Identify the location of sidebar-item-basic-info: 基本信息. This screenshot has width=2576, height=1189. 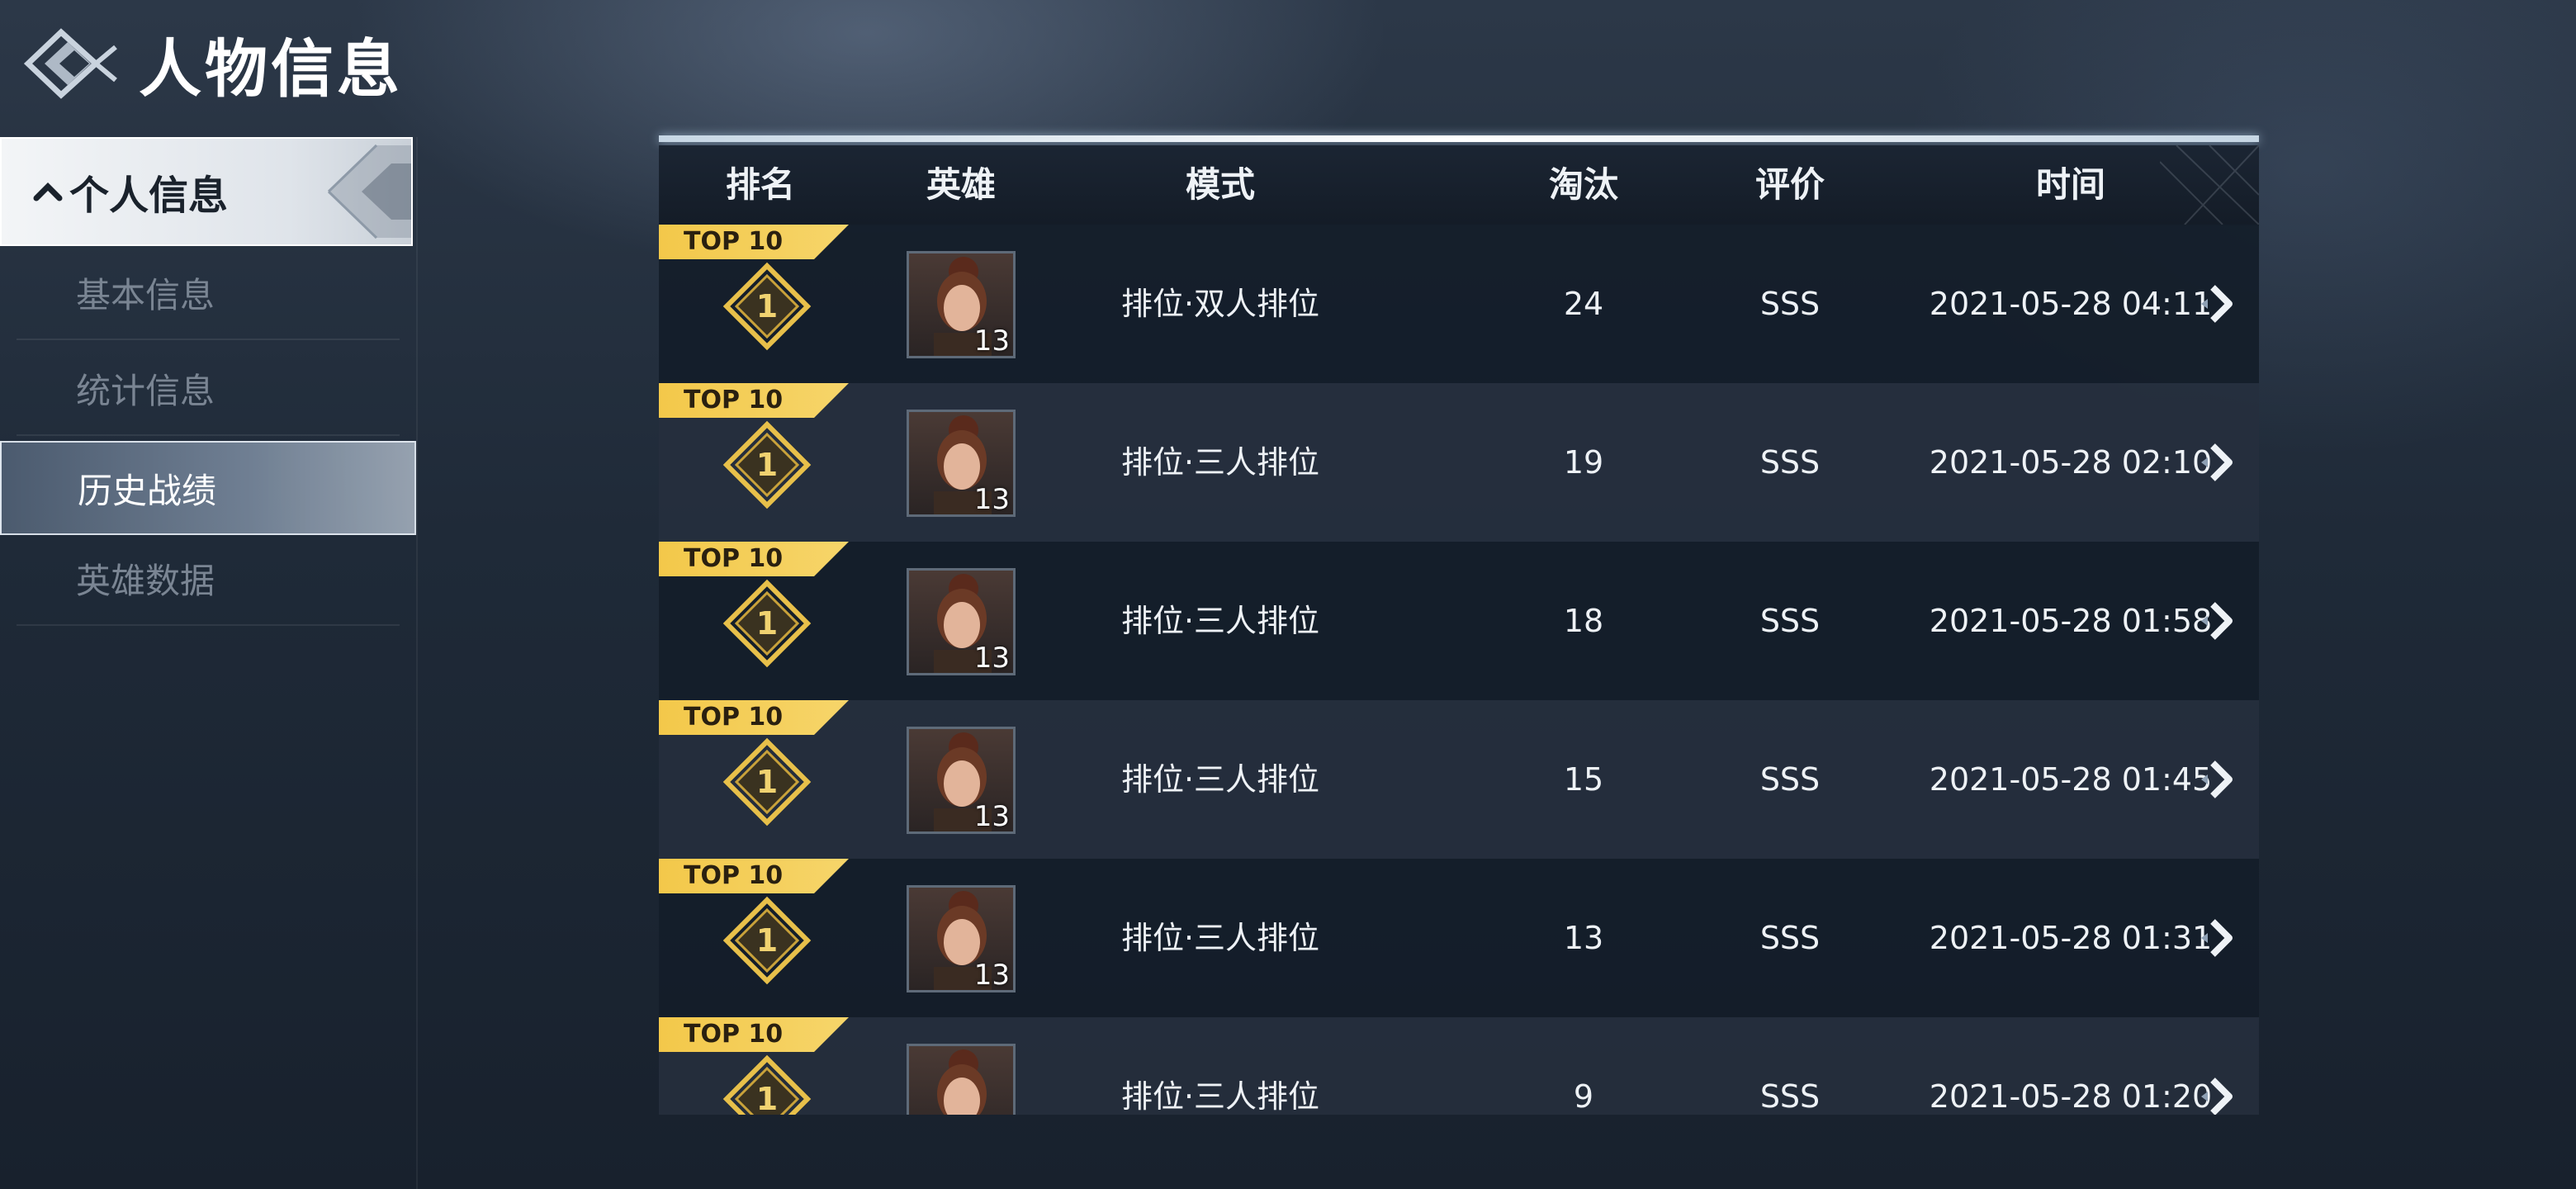
(208, 293).